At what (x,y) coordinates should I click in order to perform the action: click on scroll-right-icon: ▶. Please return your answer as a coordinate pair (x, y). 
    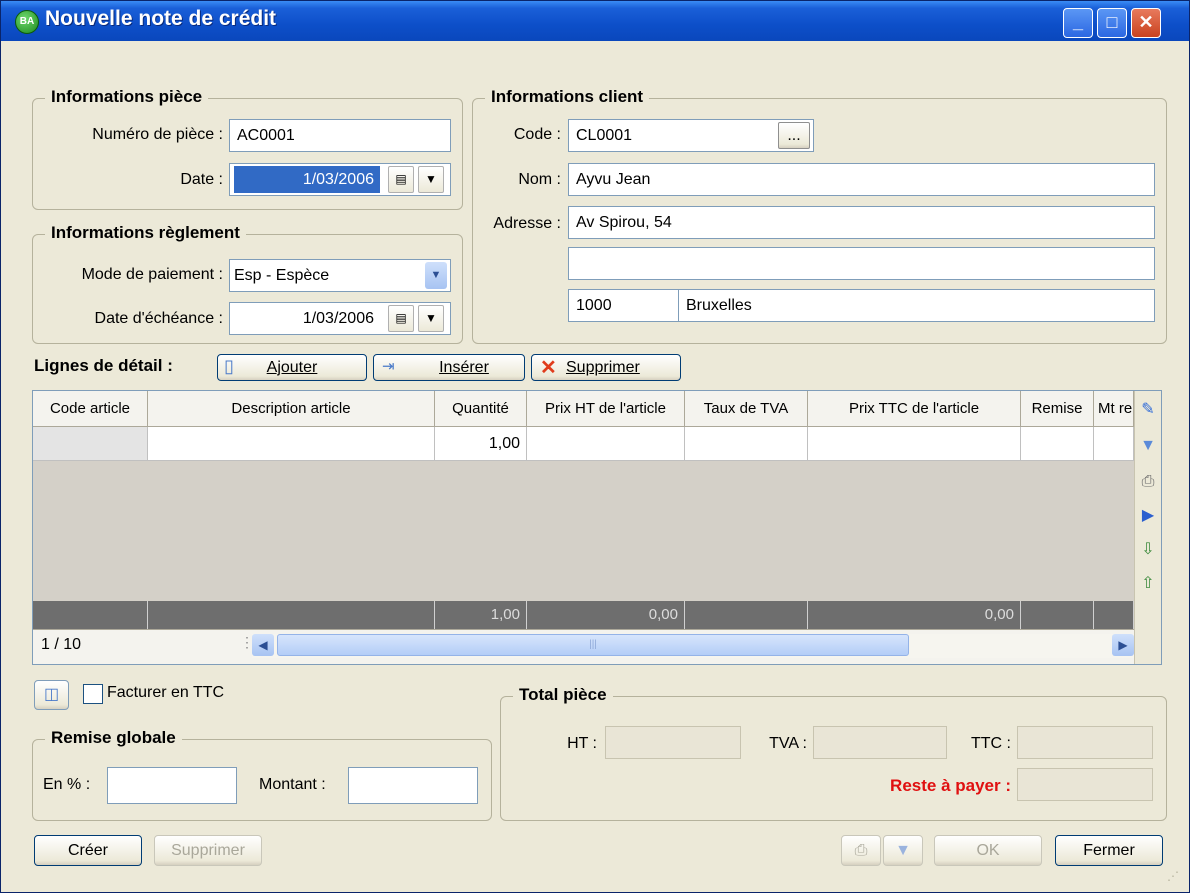
    Looking at the image, I should click on (1123, 645).